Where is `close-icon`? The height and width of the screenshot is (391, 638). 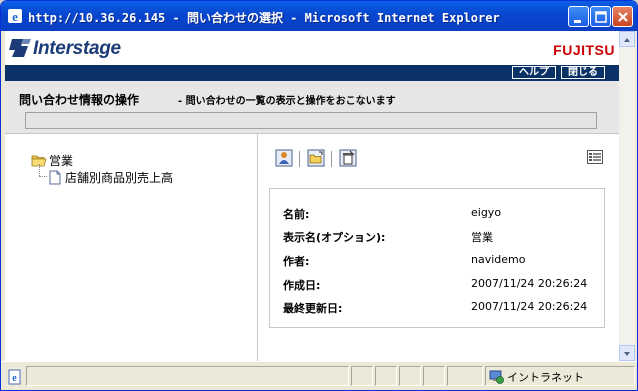
close-icon is located at coordinates (623, 17).